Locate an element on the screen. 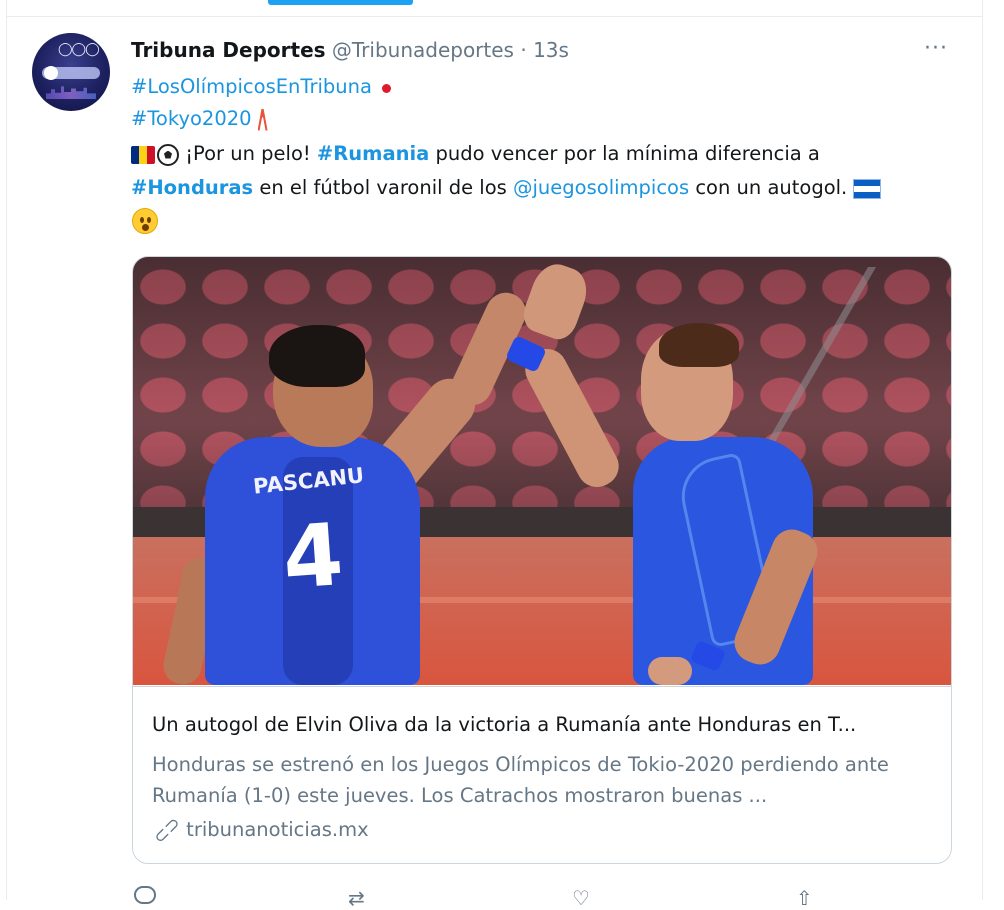  link-icon: ⊂⊃ is located at coordinates (167, 830).